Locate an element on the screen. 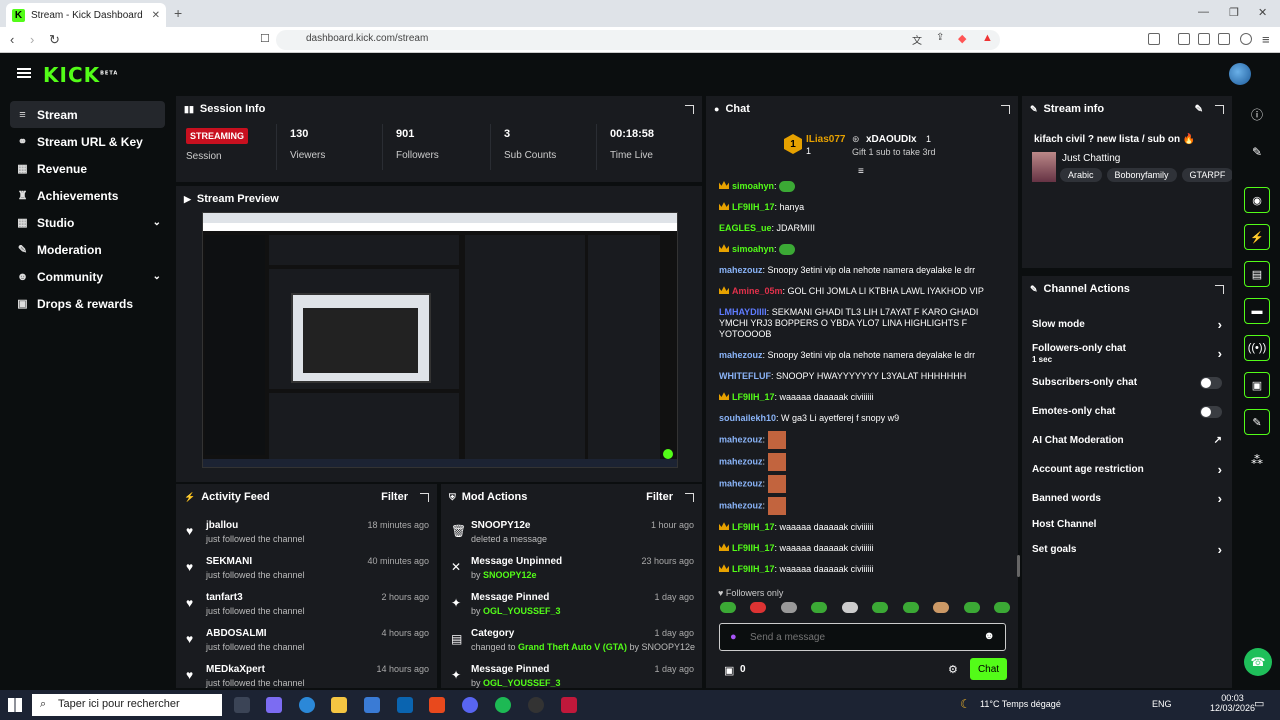  store-icon is located at coordinates (372, 705).